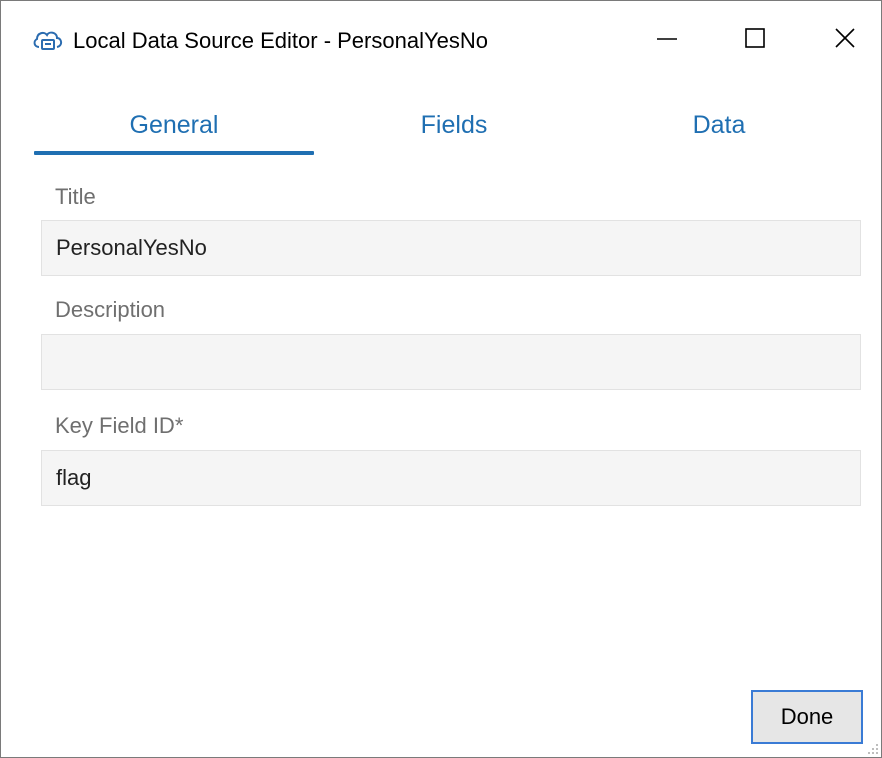 The width and height of the screenshot is (882, 758). What do you see at coordinates (451, 362) in the screenshot?
I see `description-input` at bounding box center [451, 362].